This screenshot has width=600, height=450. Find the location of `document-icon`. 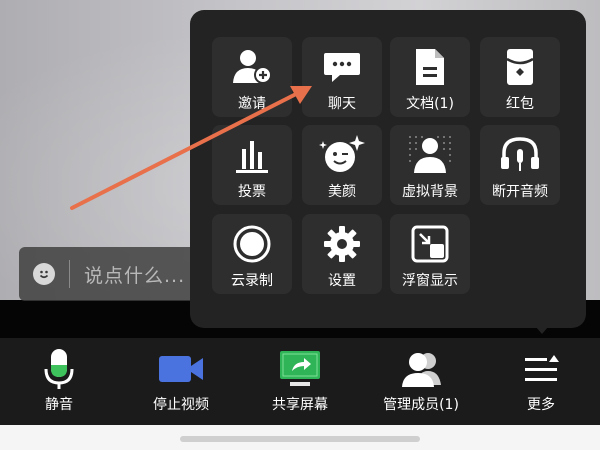

document-icon is located at coordinates (430, 67).